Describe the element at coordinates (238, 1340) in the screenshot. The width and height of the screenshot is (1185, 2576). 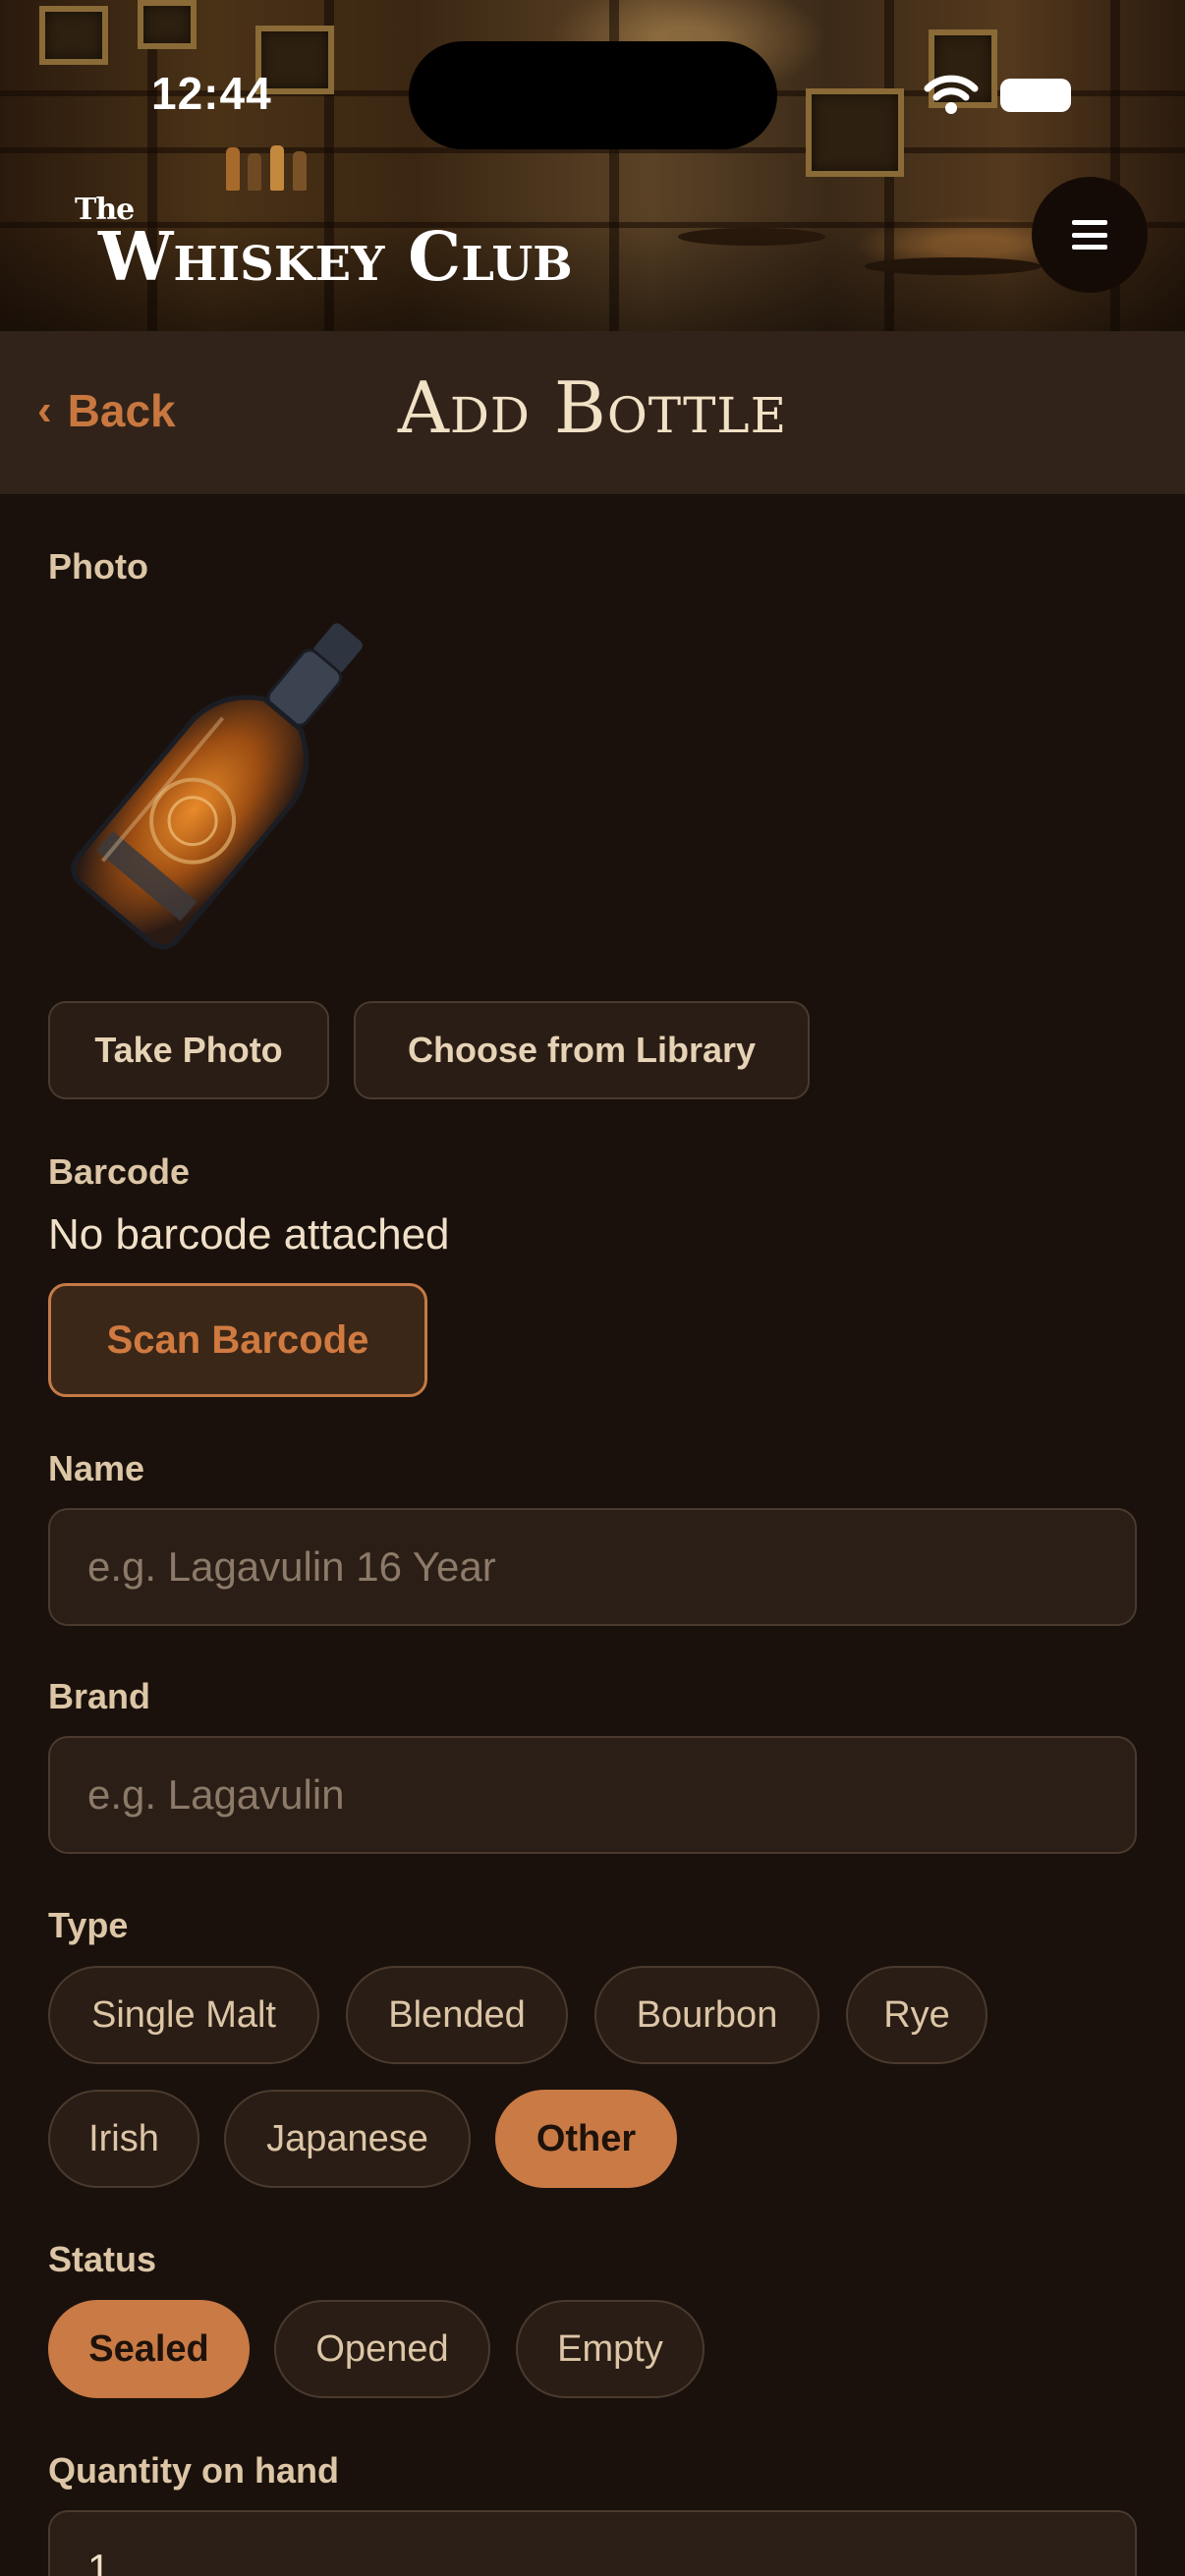
I see `scan-barcode-button: Scan Barcode` at that location.